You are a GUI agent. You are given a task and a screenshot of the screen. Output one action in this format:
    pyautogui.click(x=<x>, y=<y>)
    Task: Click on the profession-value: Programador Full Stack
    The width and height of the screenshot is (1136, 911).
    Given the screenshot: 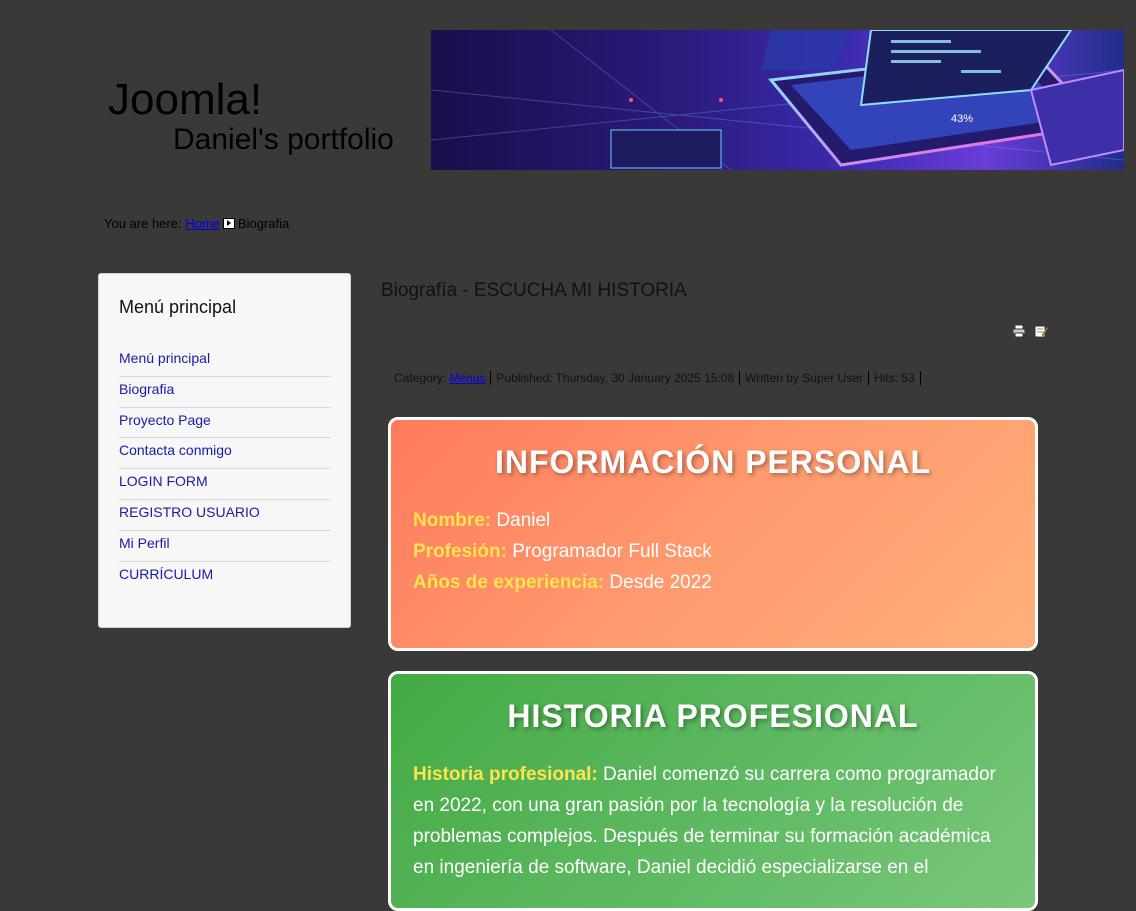 What is the action you would take?
    pyautogui.click(x=612, y=551)
    